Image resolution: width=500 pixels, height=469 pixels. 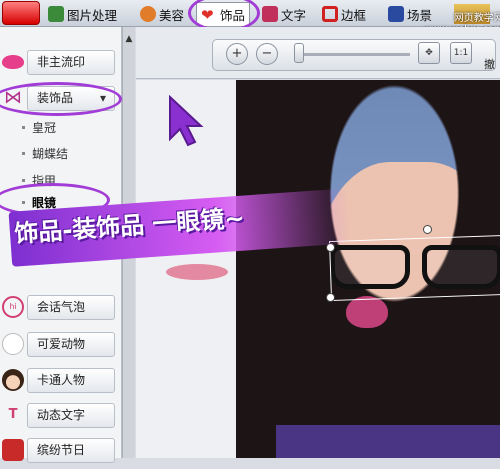 I want to click on undo-label: 撤, so click(x=489, y=64).